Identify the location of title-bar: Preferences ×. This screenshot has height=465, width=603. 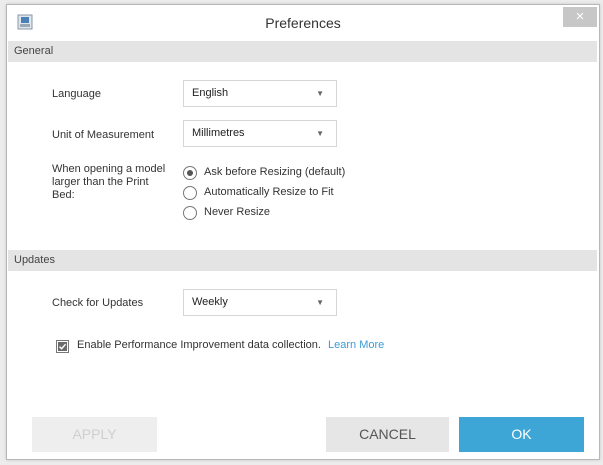
(303, 24).